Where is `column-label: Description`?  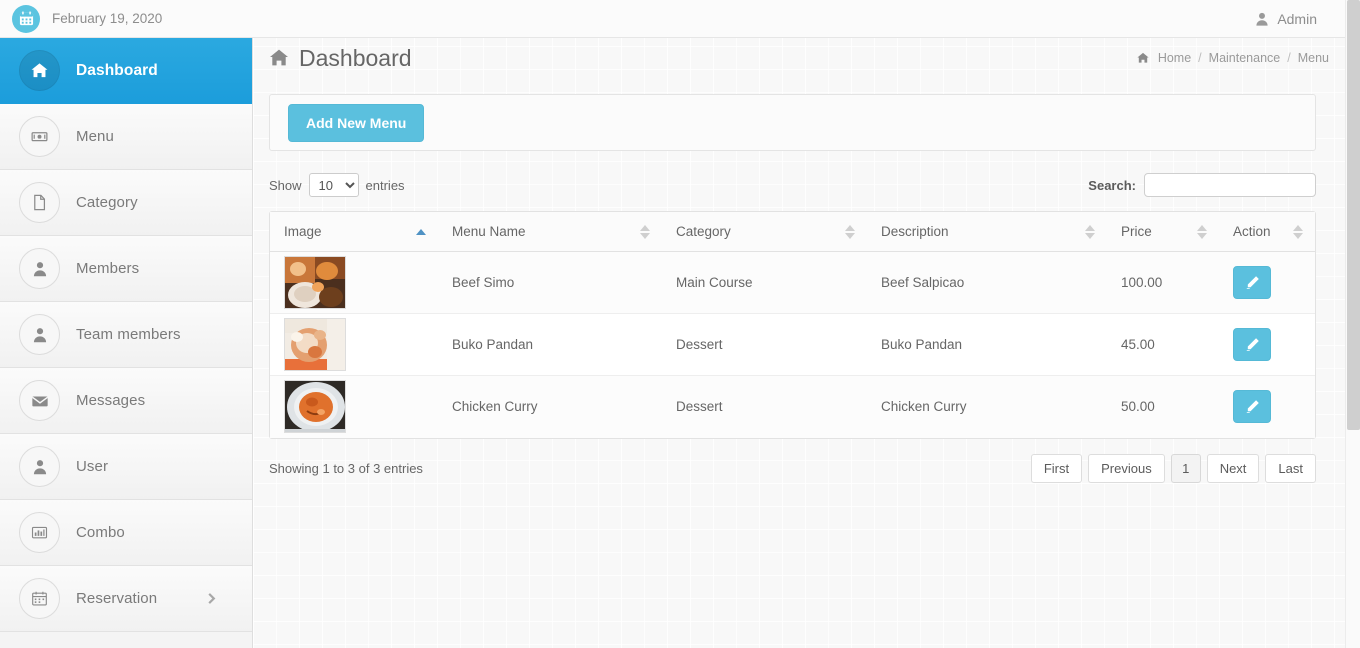 column-label: Description is located at coordinates (915, 231).